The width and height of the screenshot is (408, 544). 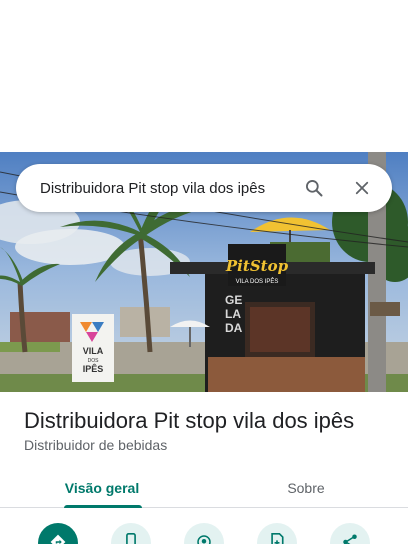 What do you see at coordinates (131, 538) in the screenshot?
I see `phone-icon` at bounding box center [131, 538].